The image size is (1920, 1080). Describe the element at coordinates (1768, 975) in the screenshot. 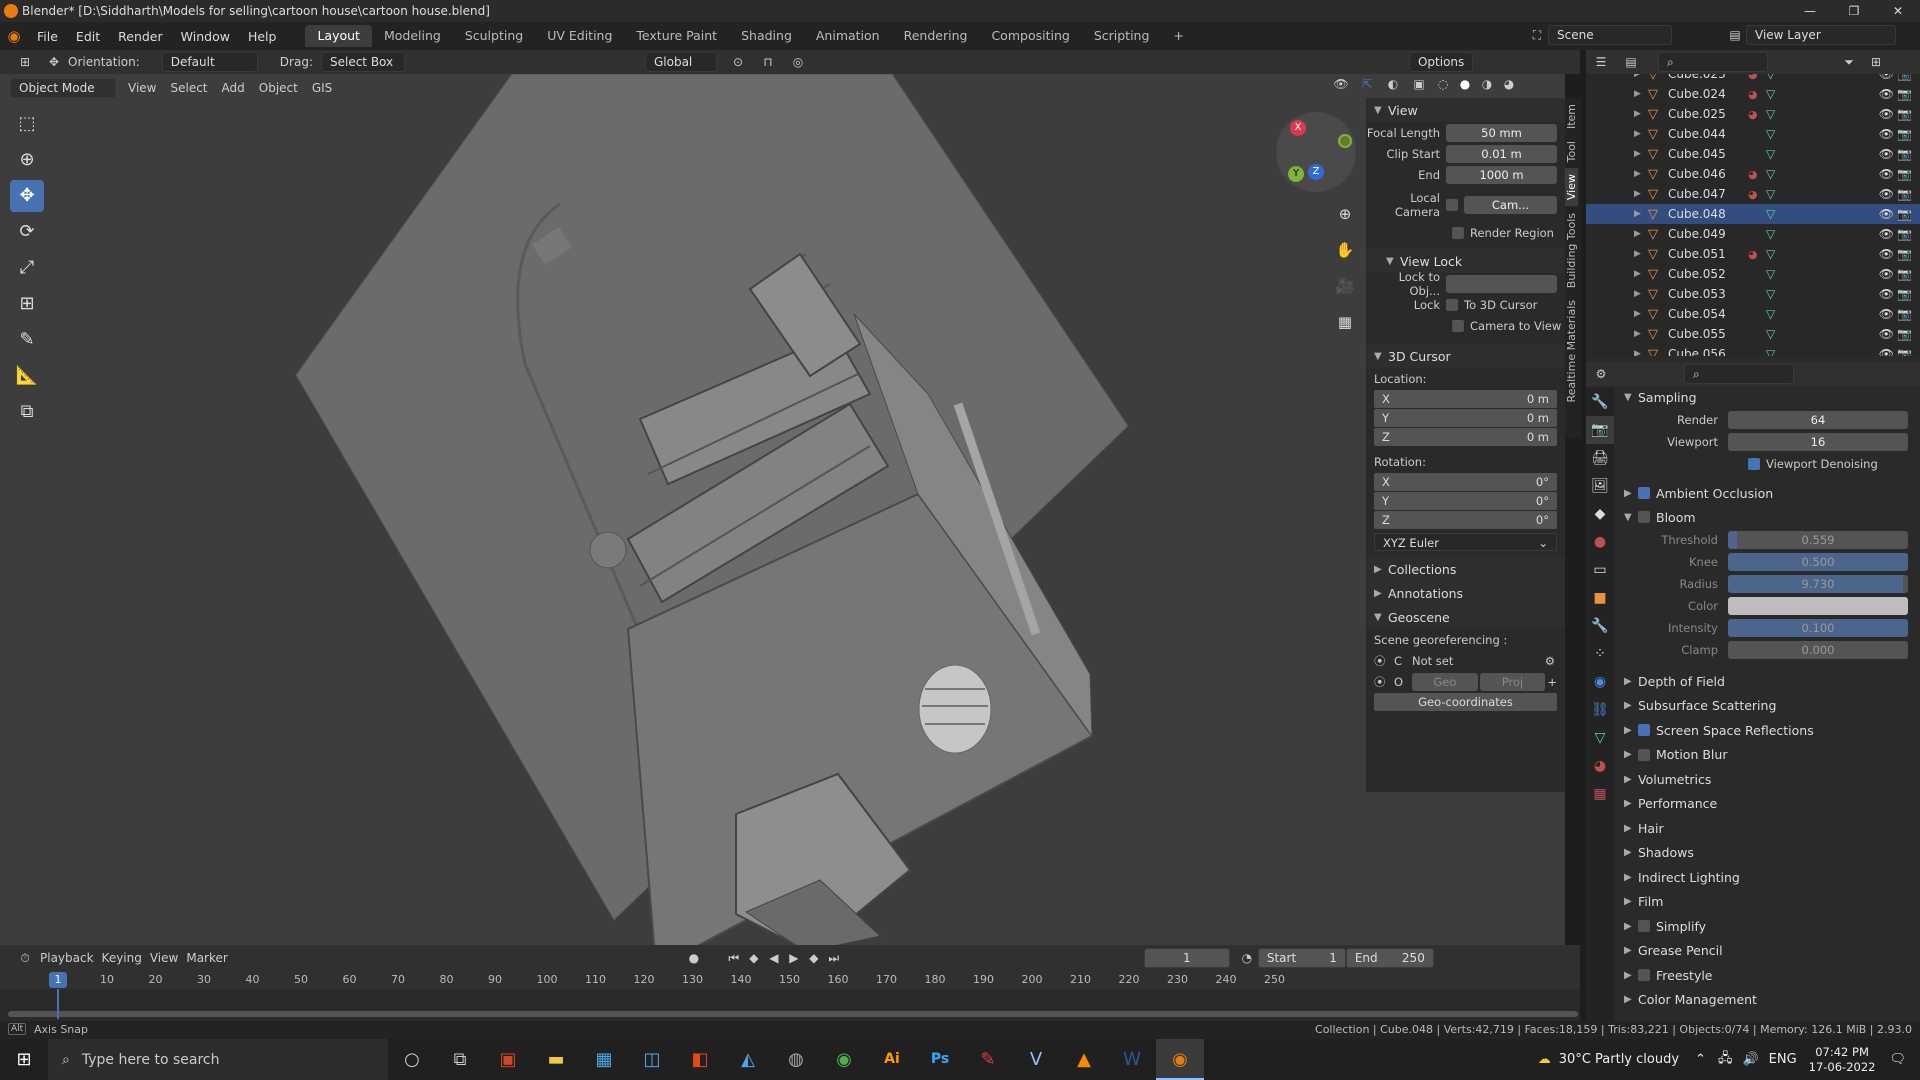

I see `render-section-header: ▶ Freestyle` at that location.